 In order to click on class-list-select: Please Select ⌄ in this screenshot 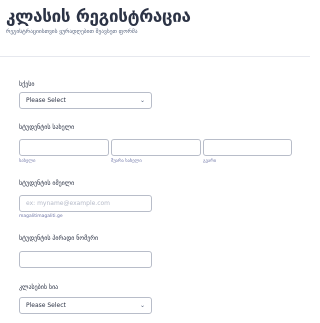, I will do `click(85, 305)`.